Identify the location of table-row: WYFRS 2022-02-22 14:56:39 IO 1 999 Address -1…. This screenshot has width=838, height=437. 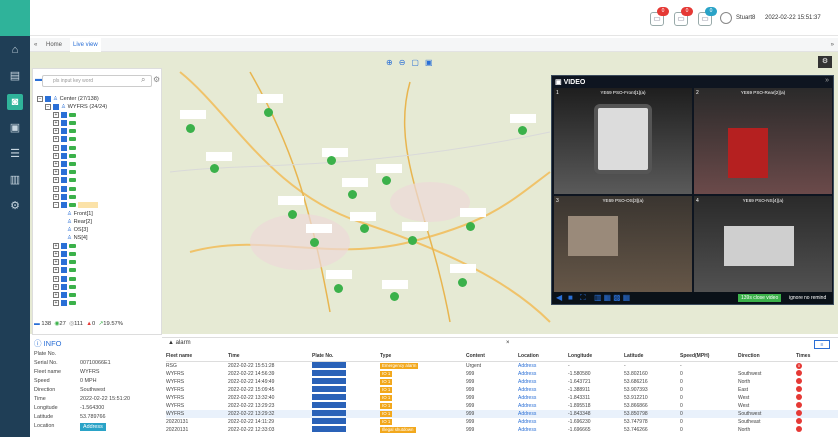
(502, 373).